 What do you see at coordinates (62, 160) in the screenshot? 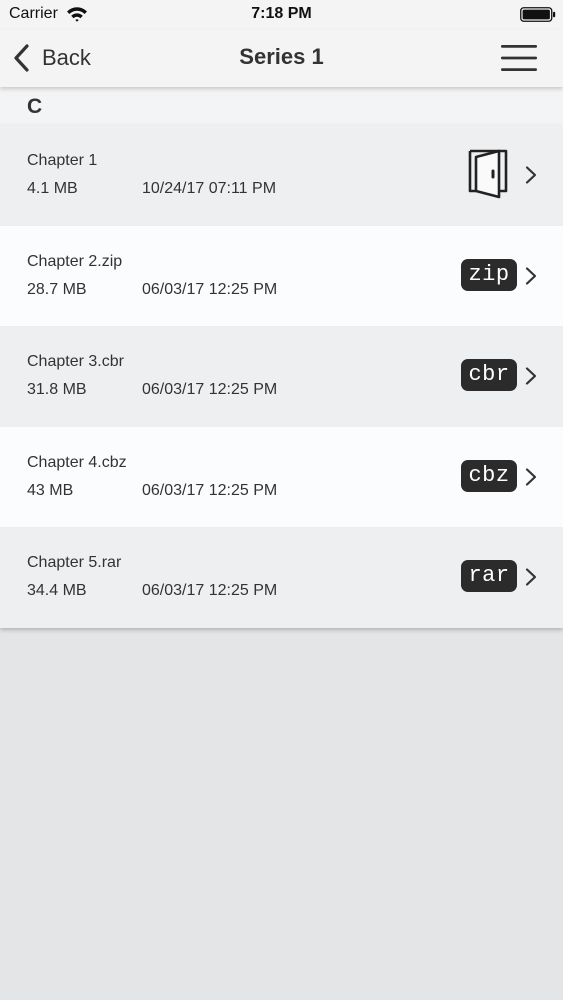
I see `file-name: Chapter 1` at bounding box center [62, 160].